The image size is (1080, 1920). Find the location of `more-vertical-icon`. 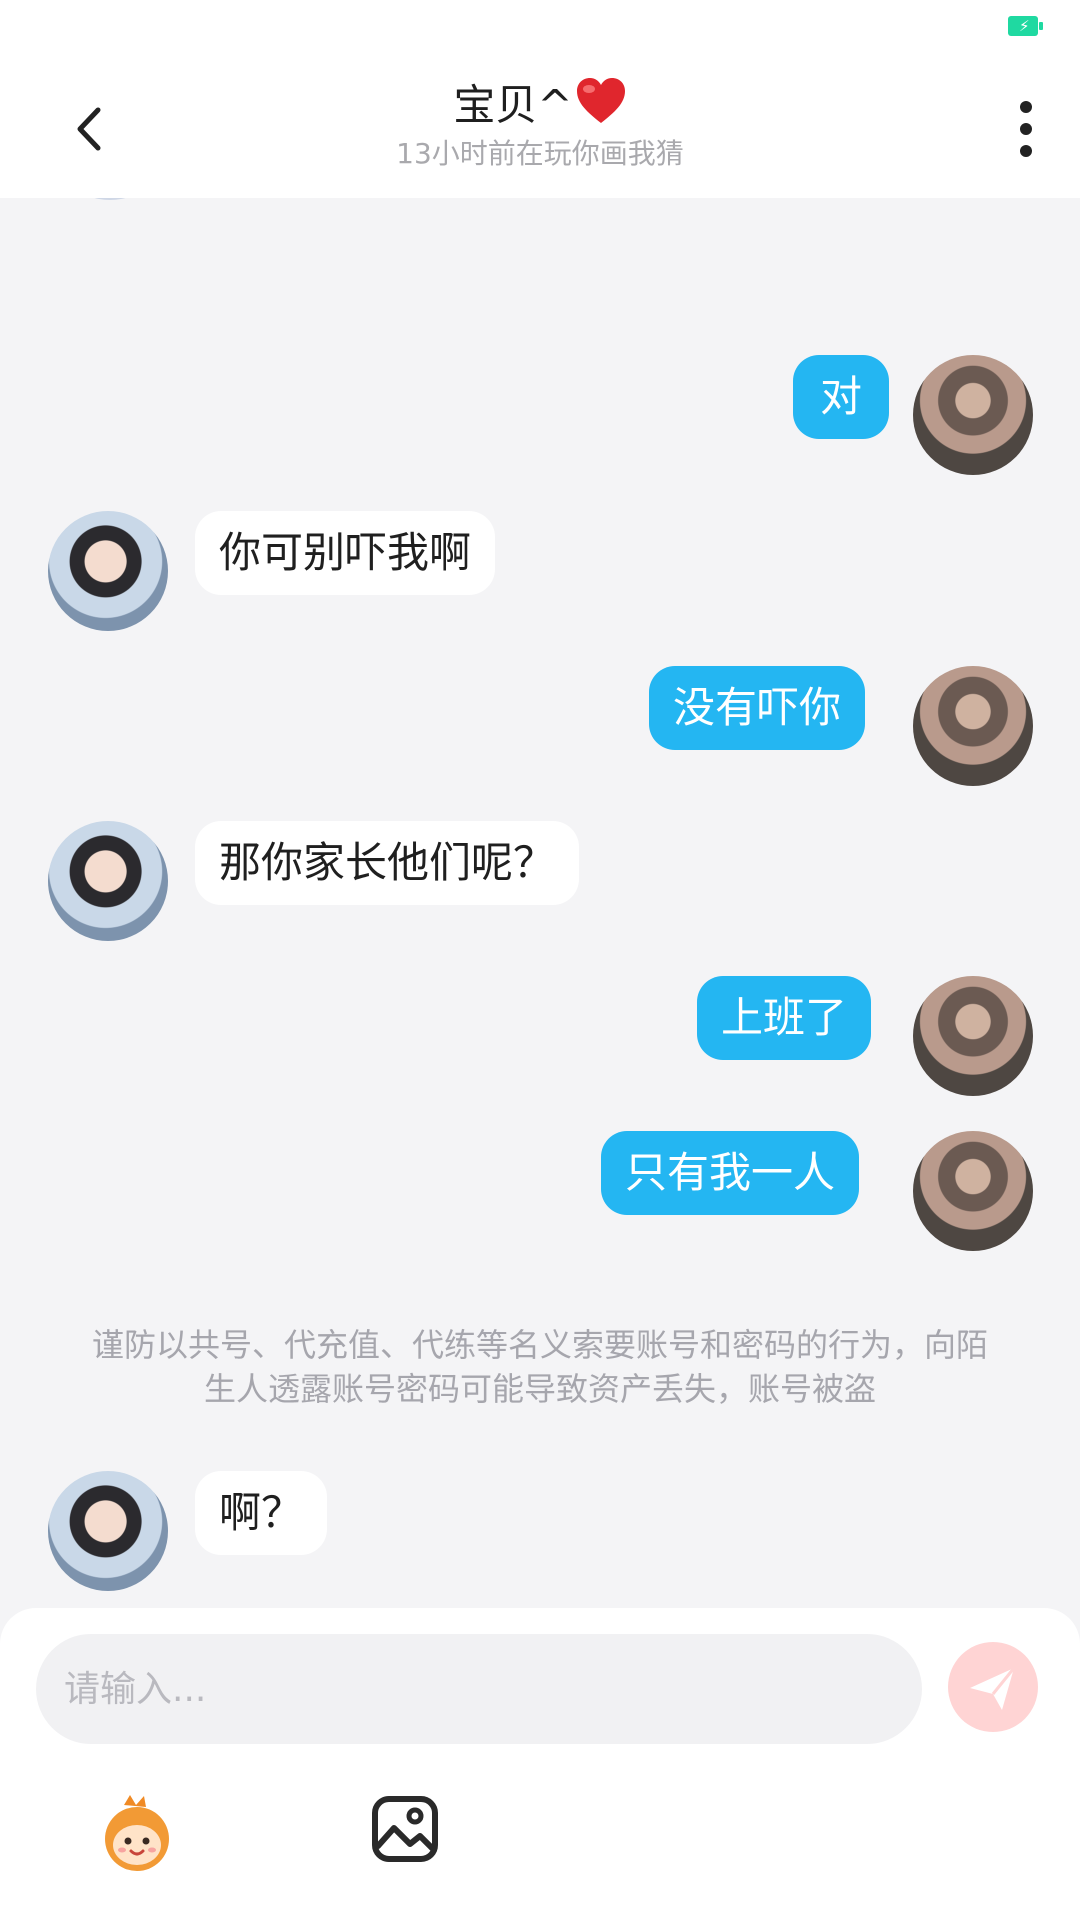

more-vertical-icon is located at coordinates (1026, 129).